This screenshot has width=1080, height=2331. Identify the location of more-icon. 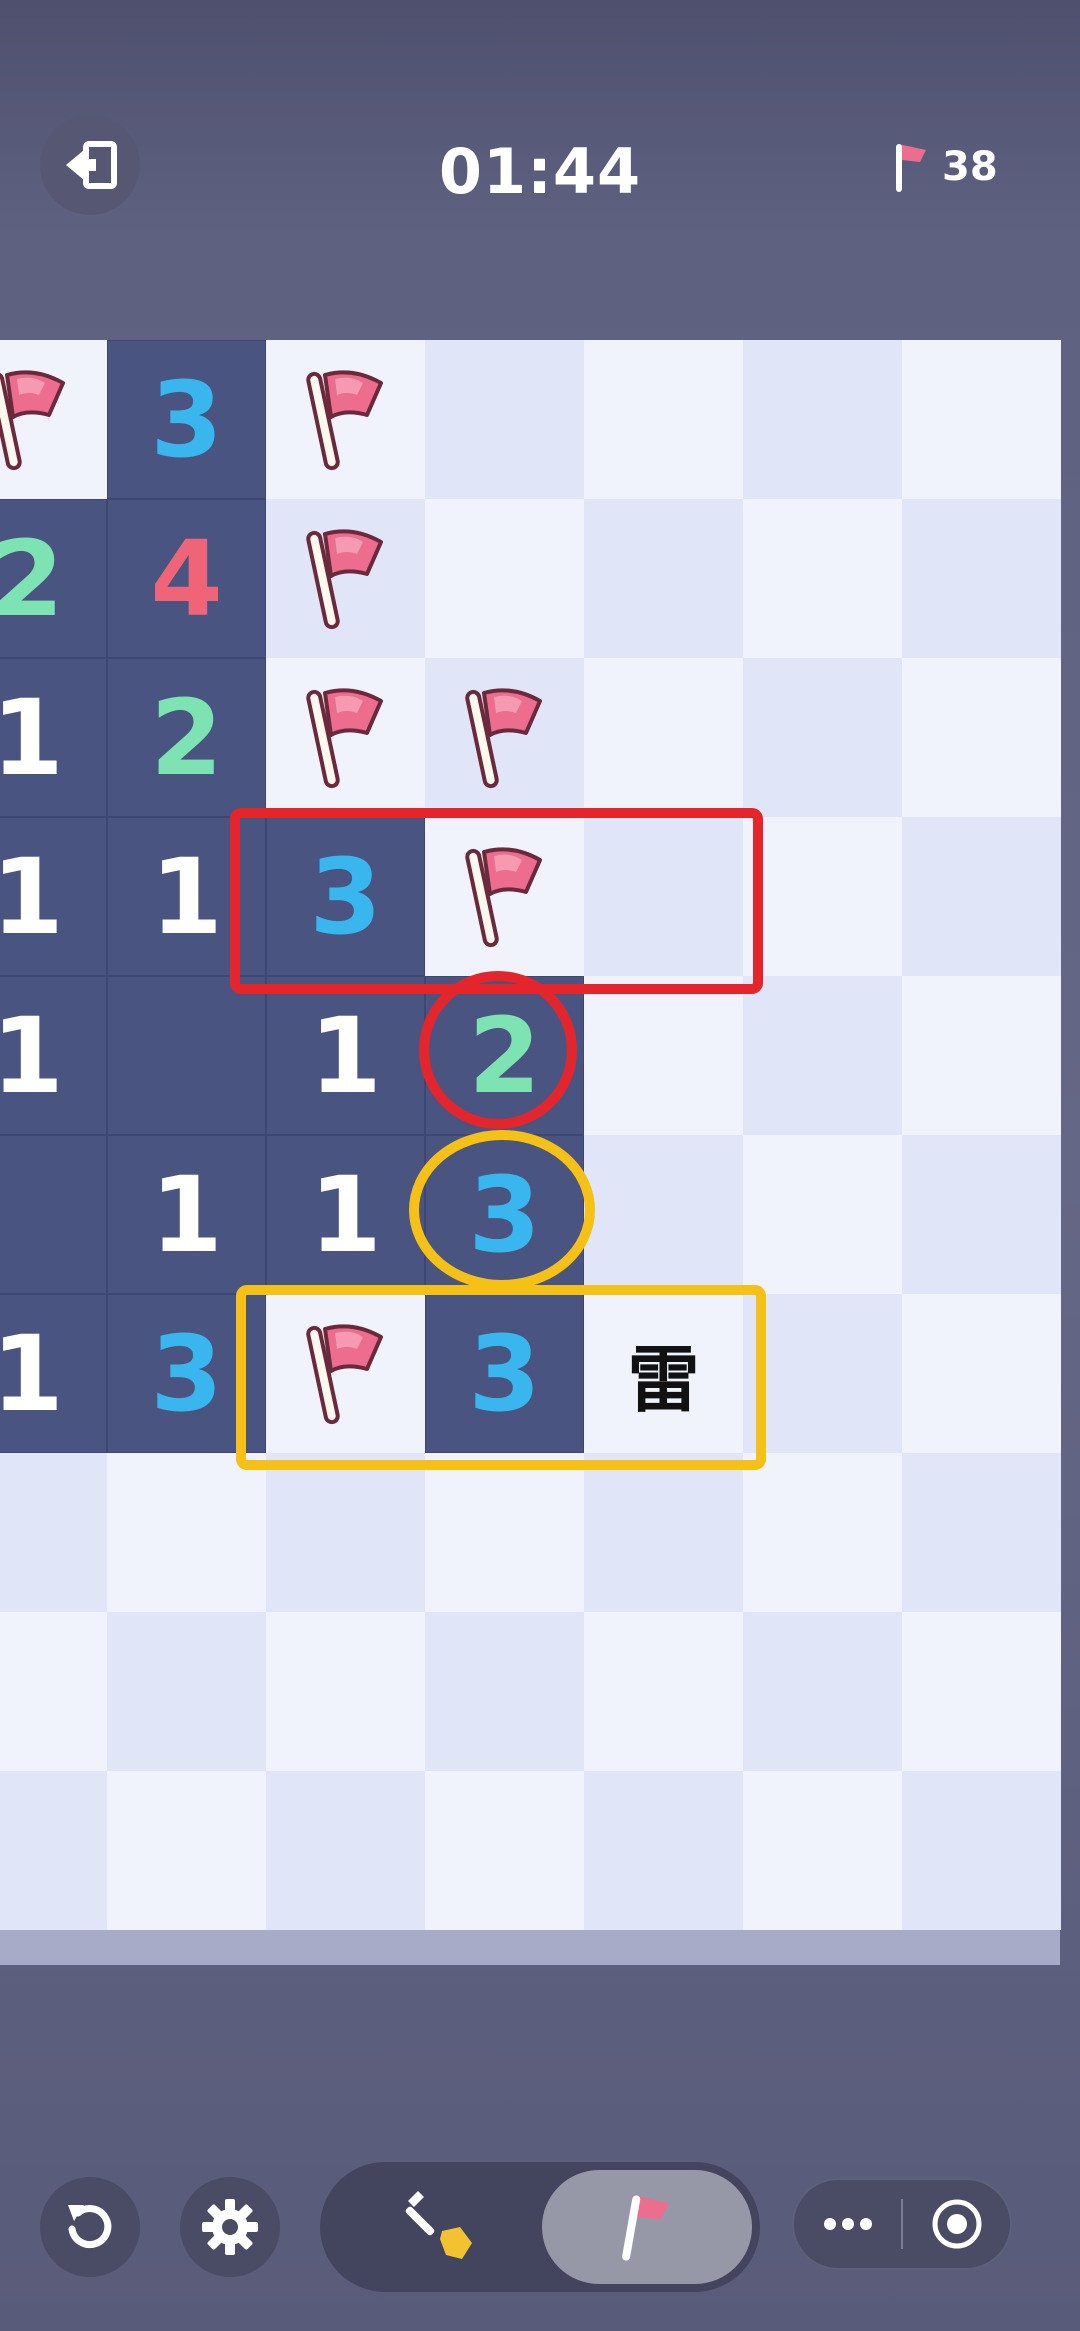
(847, 2224).